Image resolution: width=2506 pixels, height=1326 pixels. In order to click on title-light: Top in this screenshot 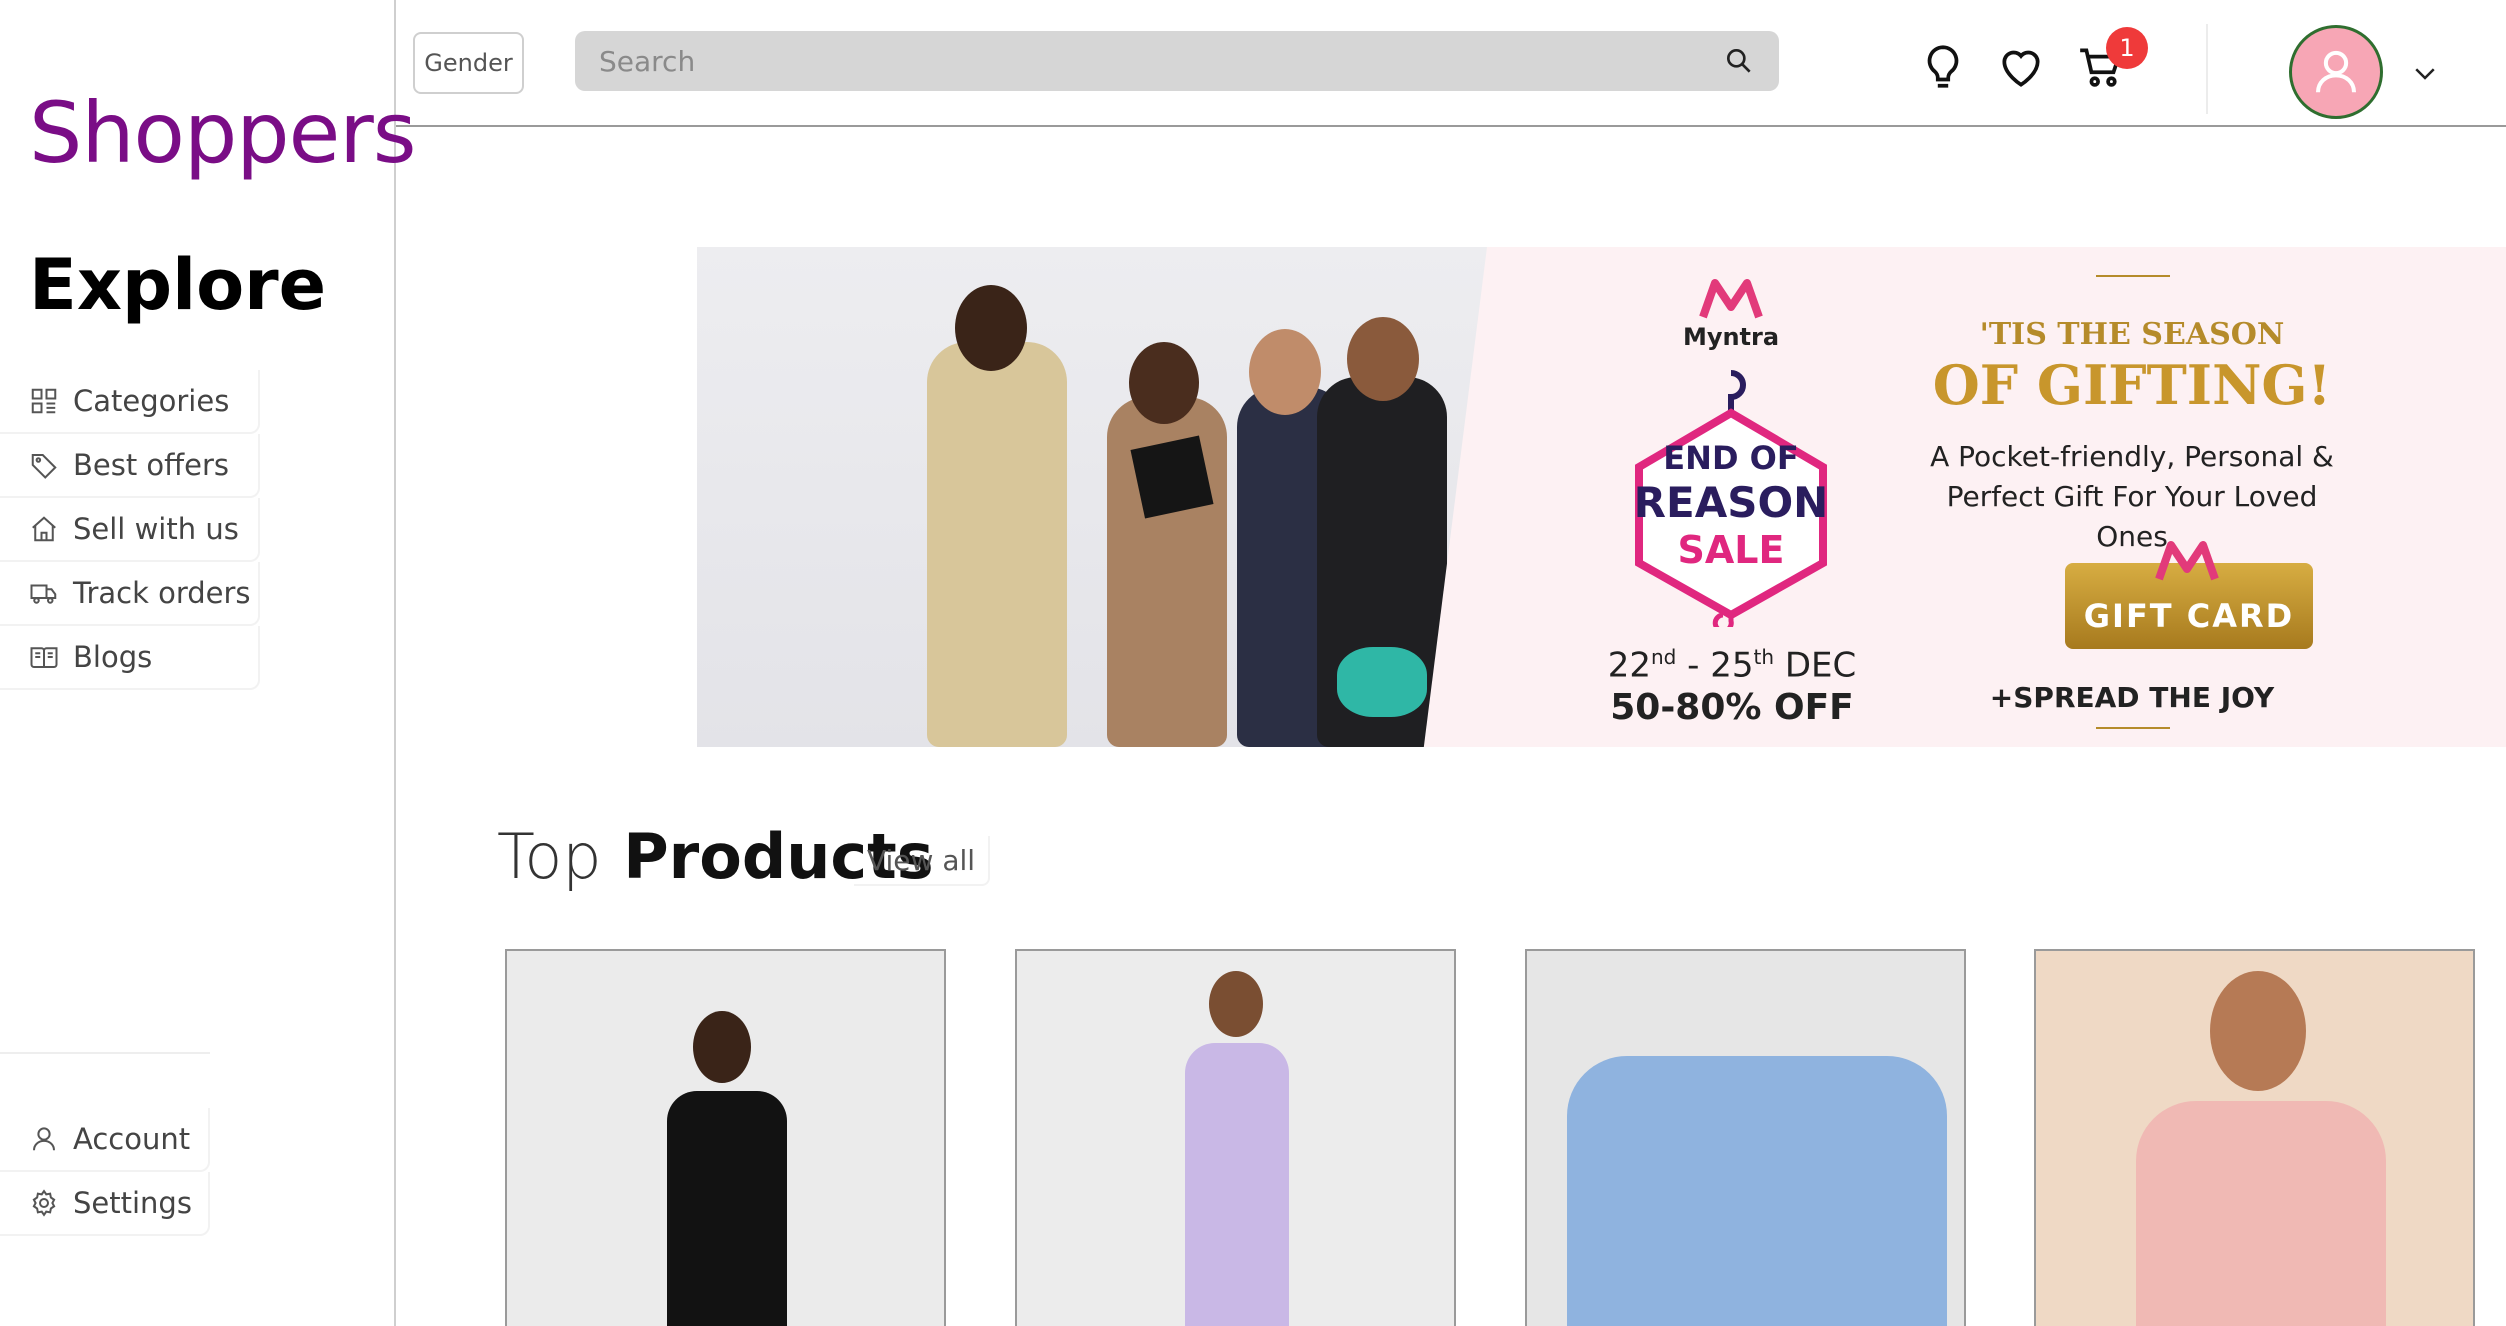, I will do `click(549, 856)`.